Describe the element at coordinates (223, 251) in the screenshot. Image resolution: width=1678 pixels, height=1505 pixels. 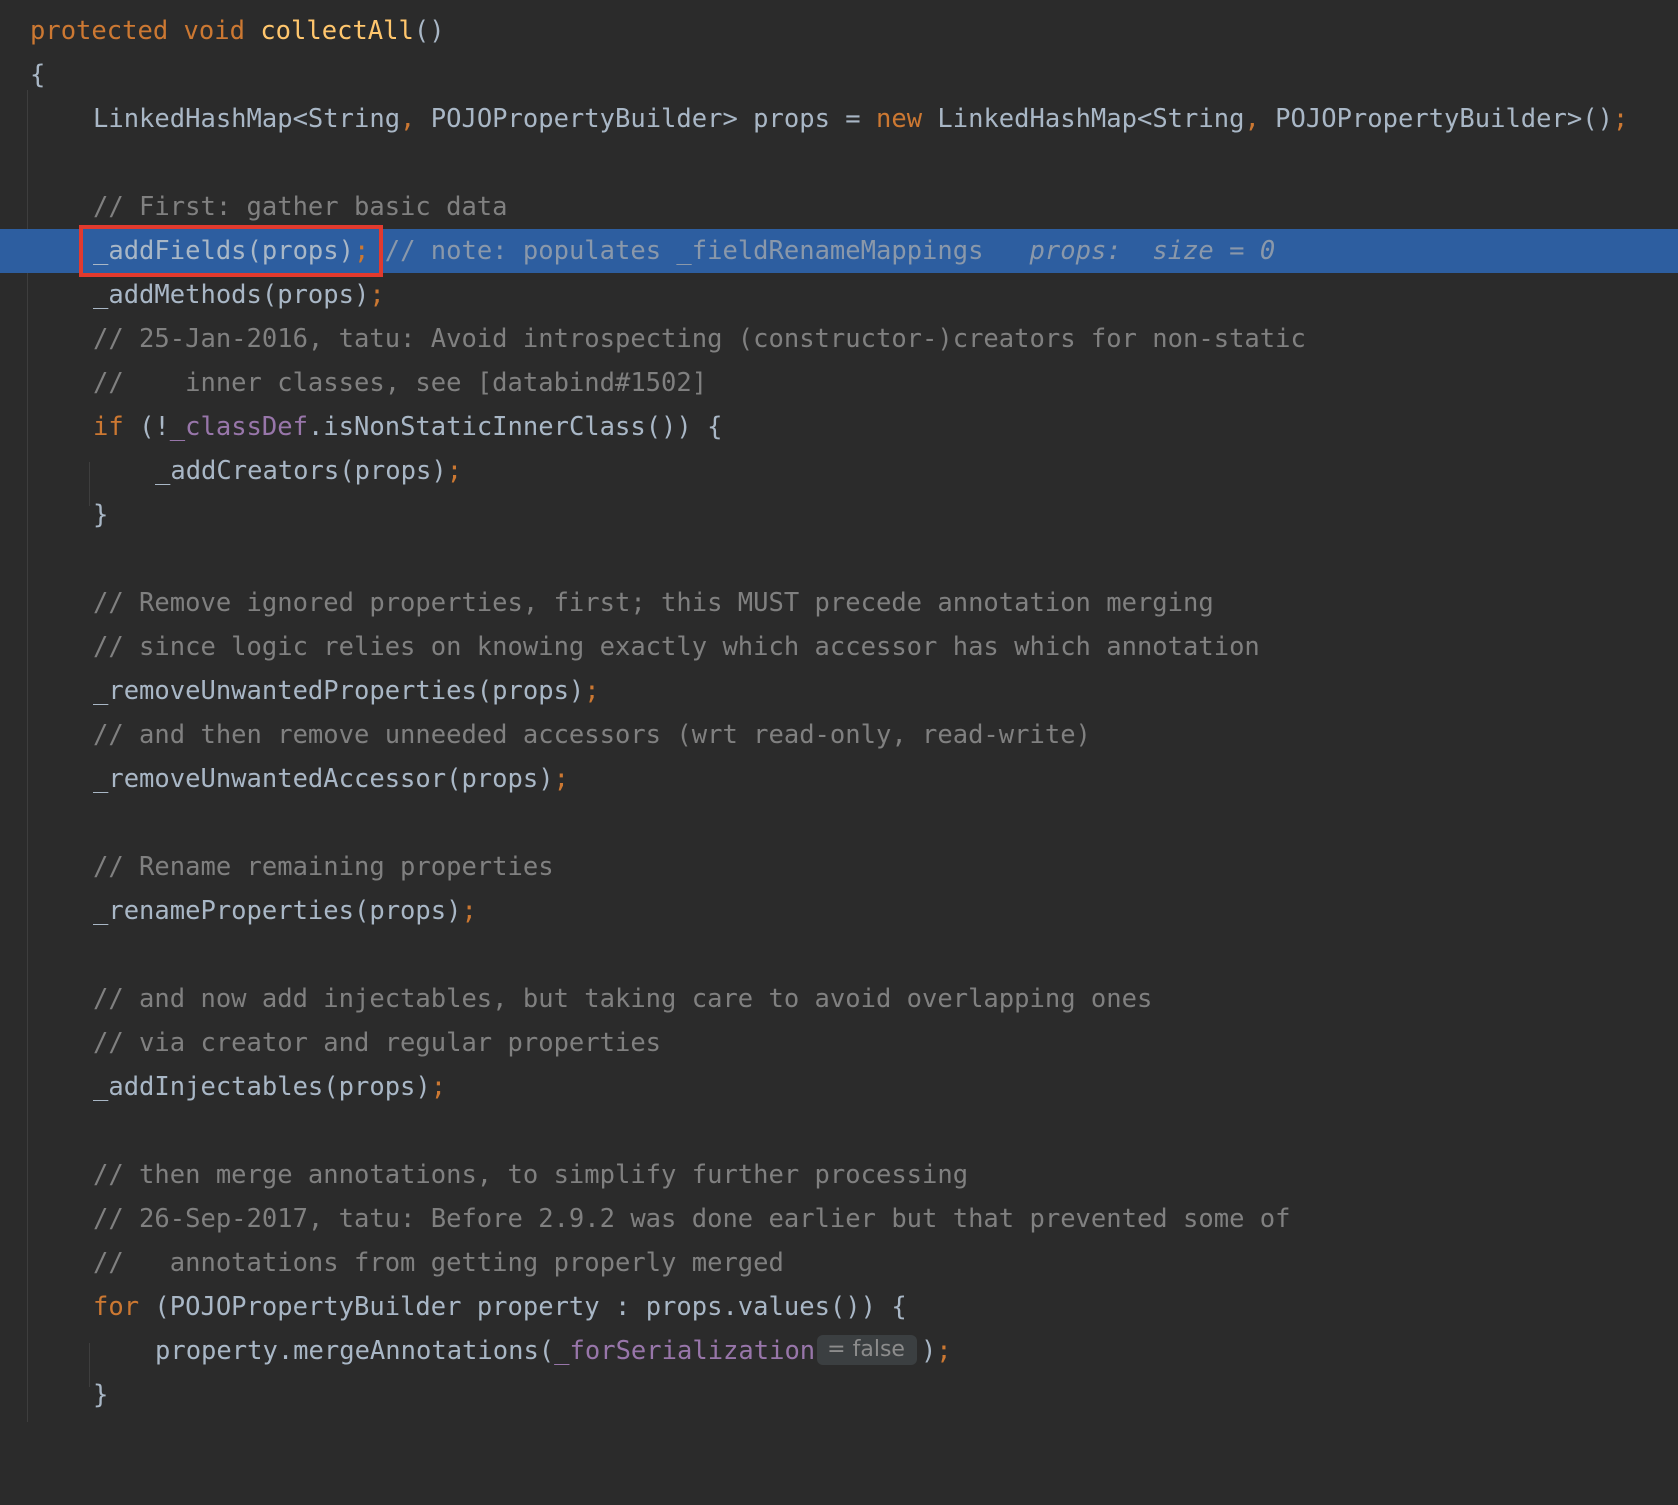
I see `code-text: _addFields(props)` at that location.